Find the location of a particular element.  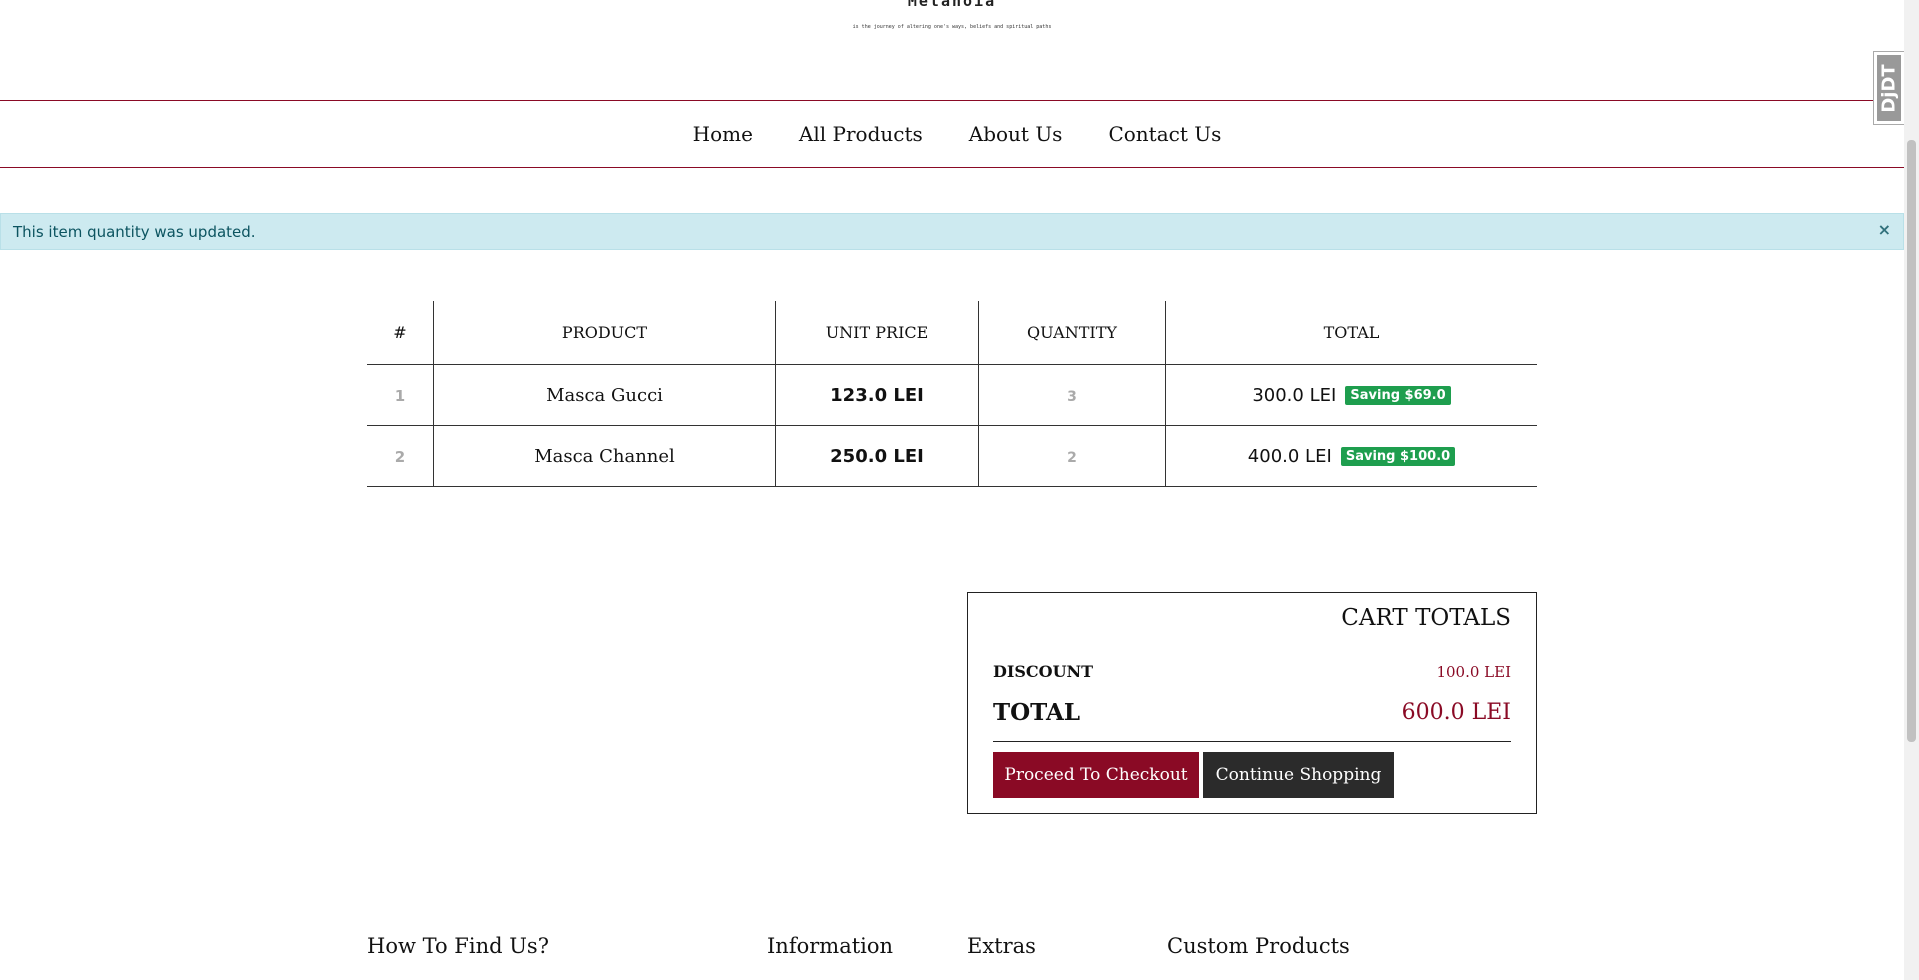

column-header-total: TOTAL is located at coordinates (1351, 333).